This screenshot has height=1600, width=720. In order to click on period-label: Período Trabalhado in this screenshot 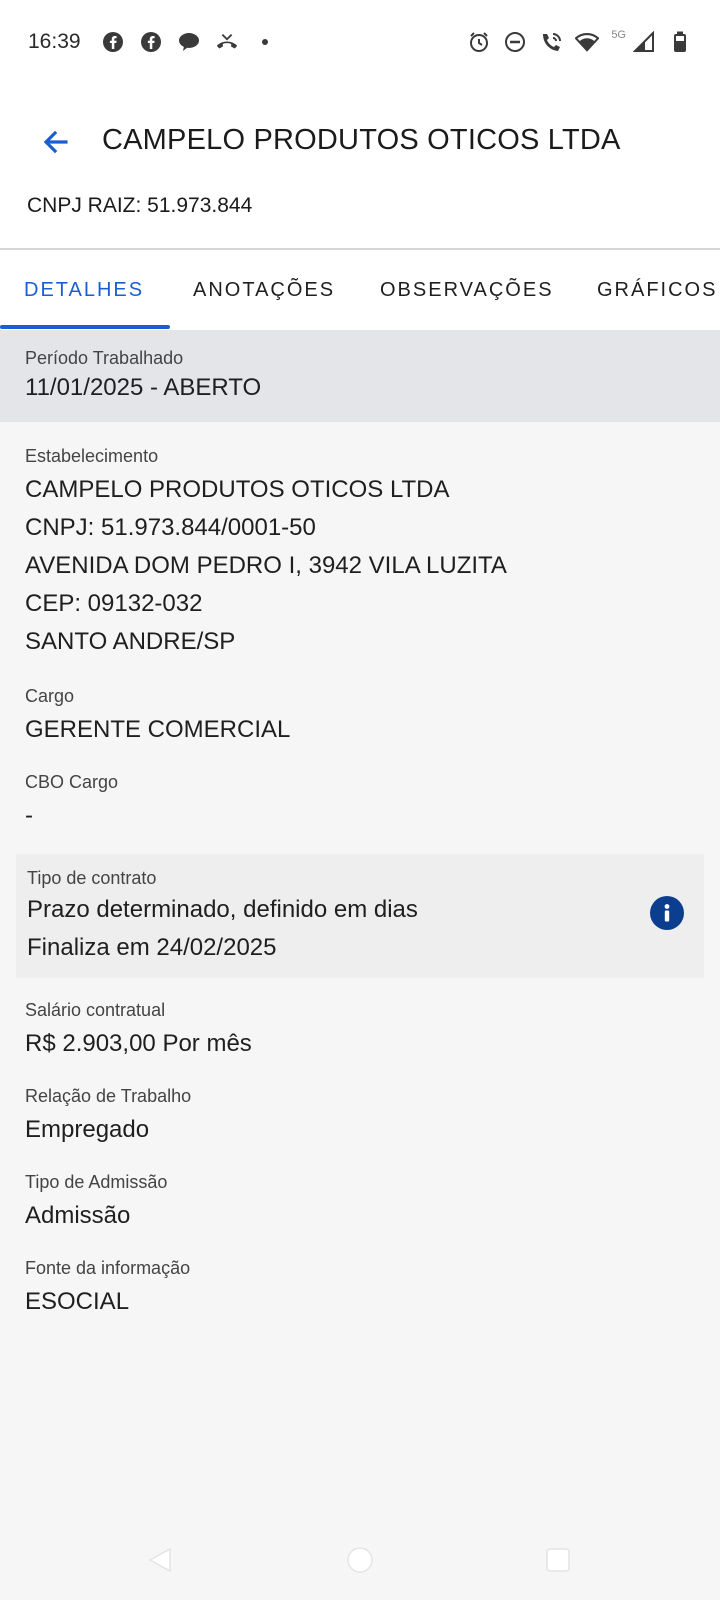, I will do `click(104, 358)`.